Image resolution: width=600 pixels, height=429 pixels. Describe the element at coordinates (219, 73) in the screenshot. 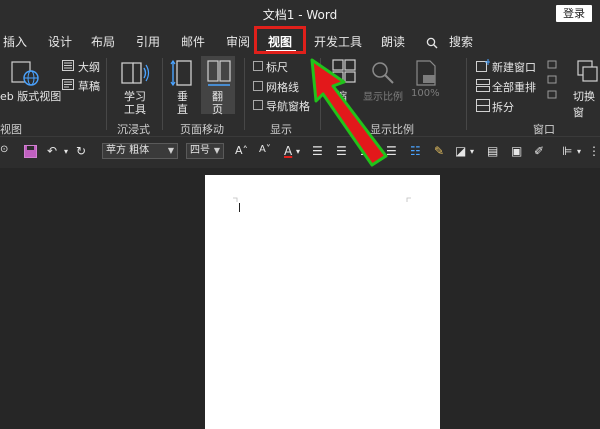

I see `side-to-side-icon` at that location.